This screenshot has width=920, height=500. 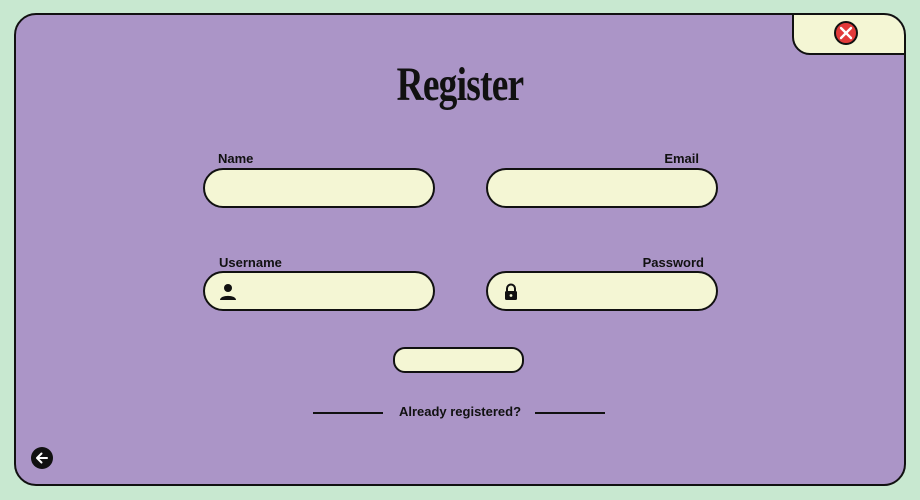 I want to click on password-input, so click(x=615, y=291).